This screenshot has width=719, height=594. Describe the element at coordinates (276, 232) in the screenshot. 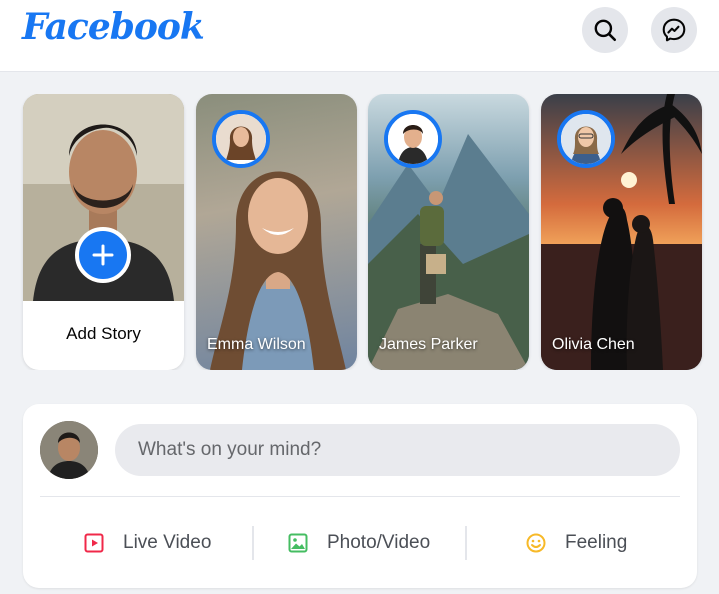

I see `story-card: Emma Wilson` at that location.